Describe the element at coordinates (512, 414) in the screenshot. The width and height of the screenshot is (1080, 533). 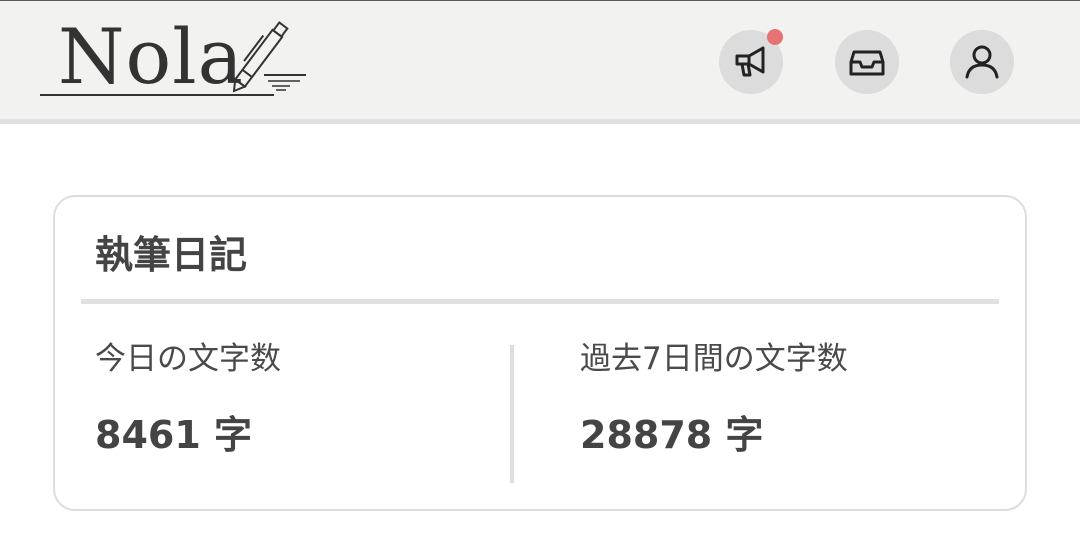
I see `stats-divider` at that location.